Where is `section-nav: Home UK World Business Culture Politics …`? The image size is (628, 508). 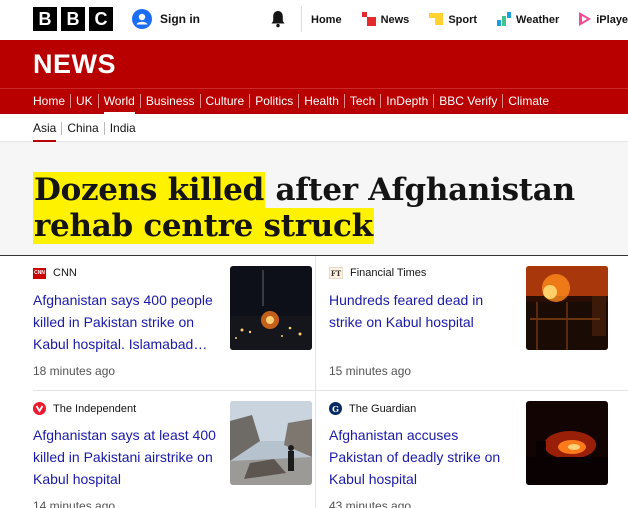
section-nav: Home UK World Business Culture Politics … is located at coordinates (314, 101).